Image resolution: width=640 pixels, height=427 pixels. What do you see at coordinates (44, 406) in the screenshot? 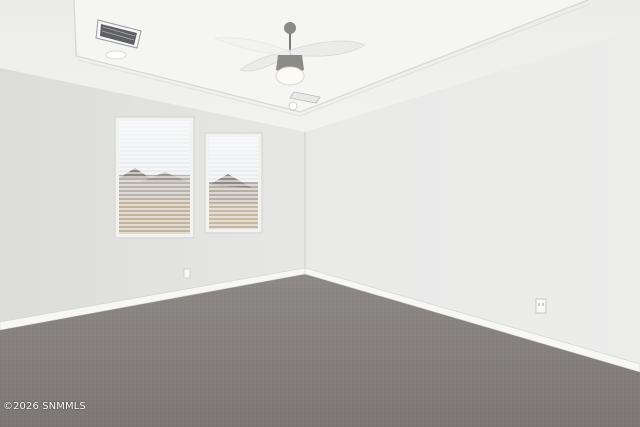
I see `copyright-watermark: ©2026 SNMMLS` at bounding box center [44, 406].